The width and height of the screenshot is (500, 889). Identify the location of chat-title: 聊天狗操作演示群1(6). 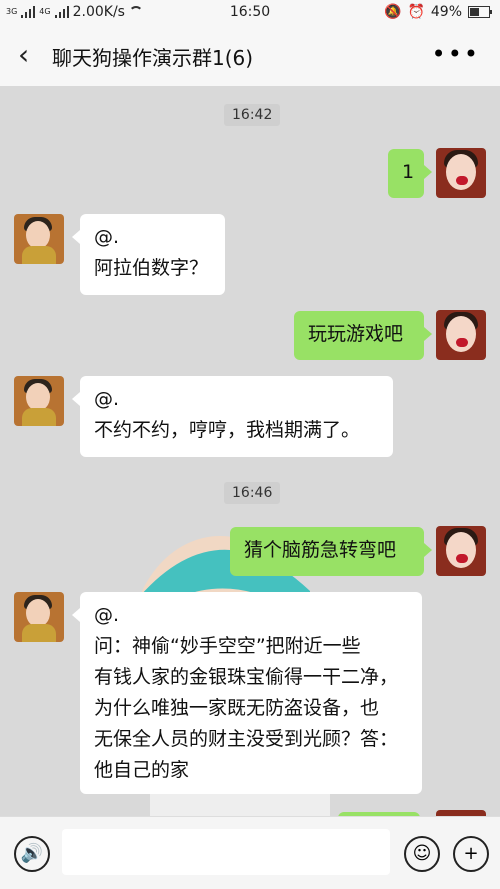
(153, 58).